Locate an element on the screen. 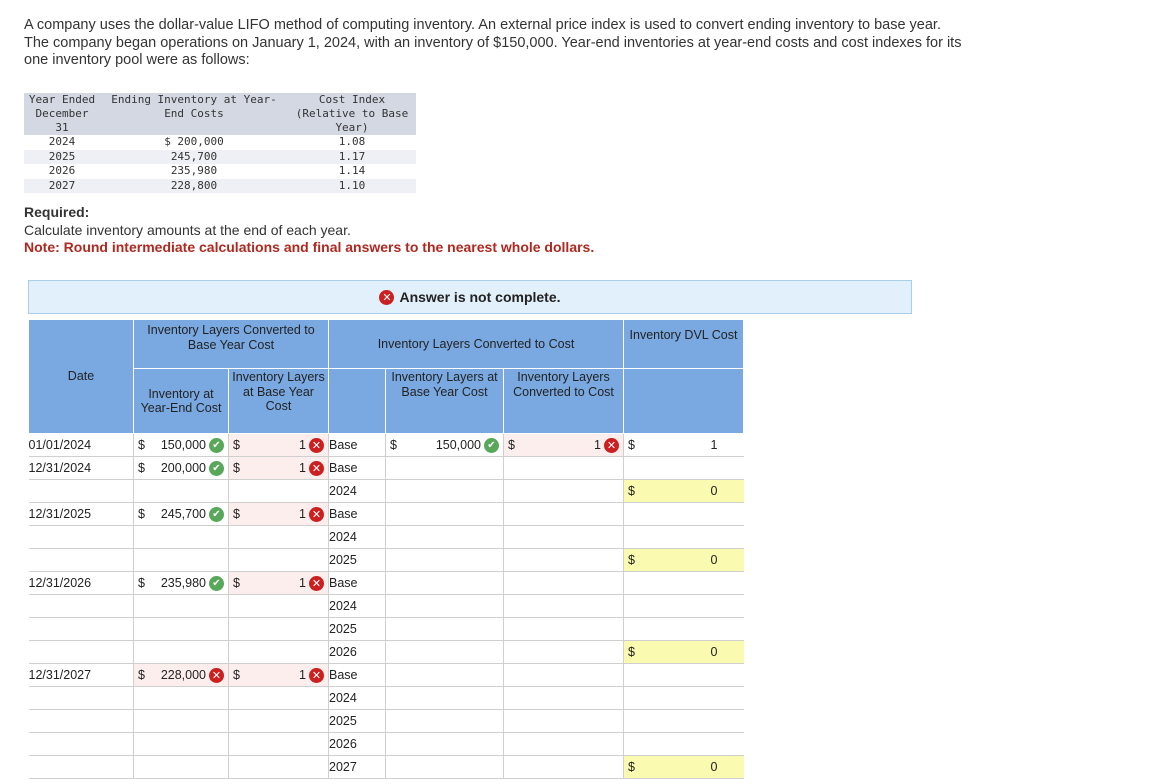 The image size is (1167, 784). end-cost-cell is located at coordinates (181, 767).